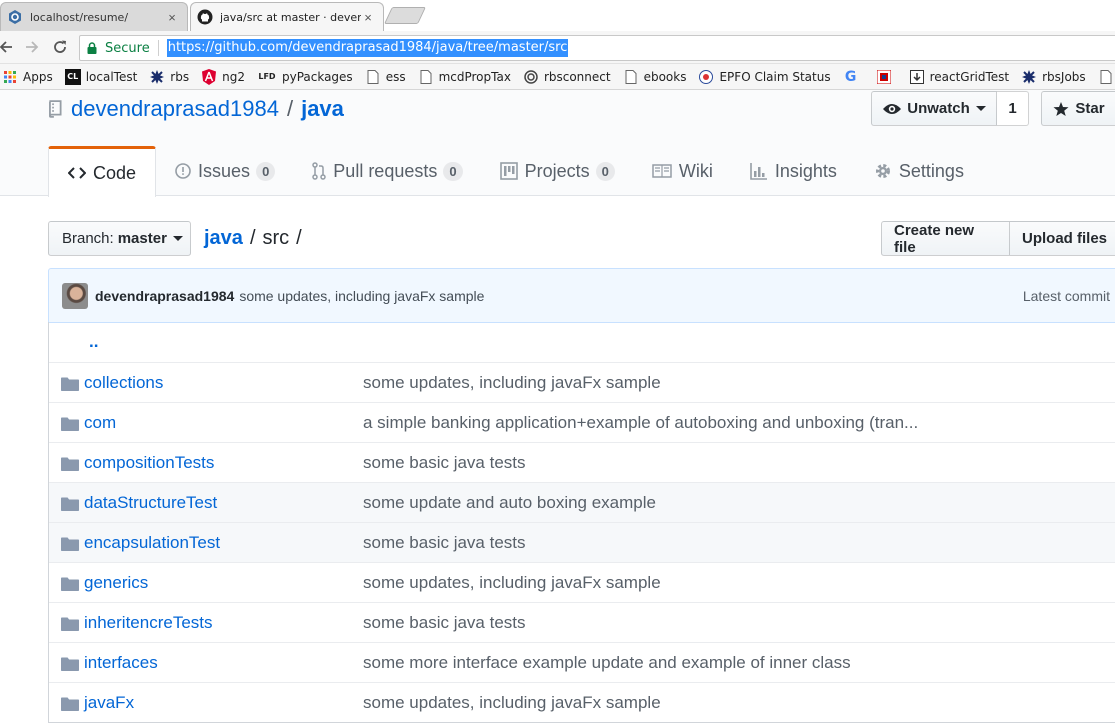  What do you see at coordinates (70, 623) in the screenshot?
I see `folder-icon` at bounding box center [70, 623].